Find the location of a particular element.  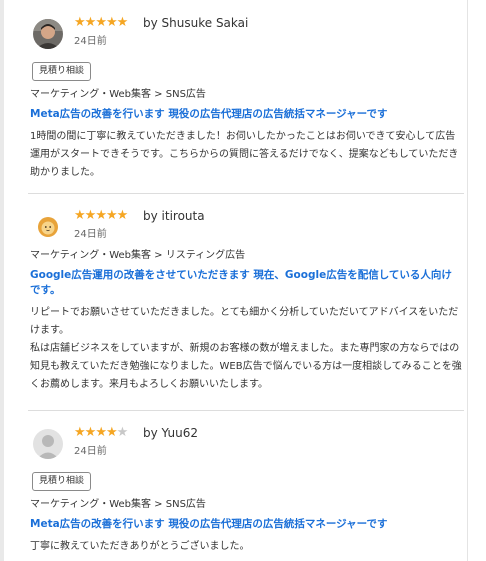

reviewer-name: by Yuu62 is located at coordinates (170, 433).